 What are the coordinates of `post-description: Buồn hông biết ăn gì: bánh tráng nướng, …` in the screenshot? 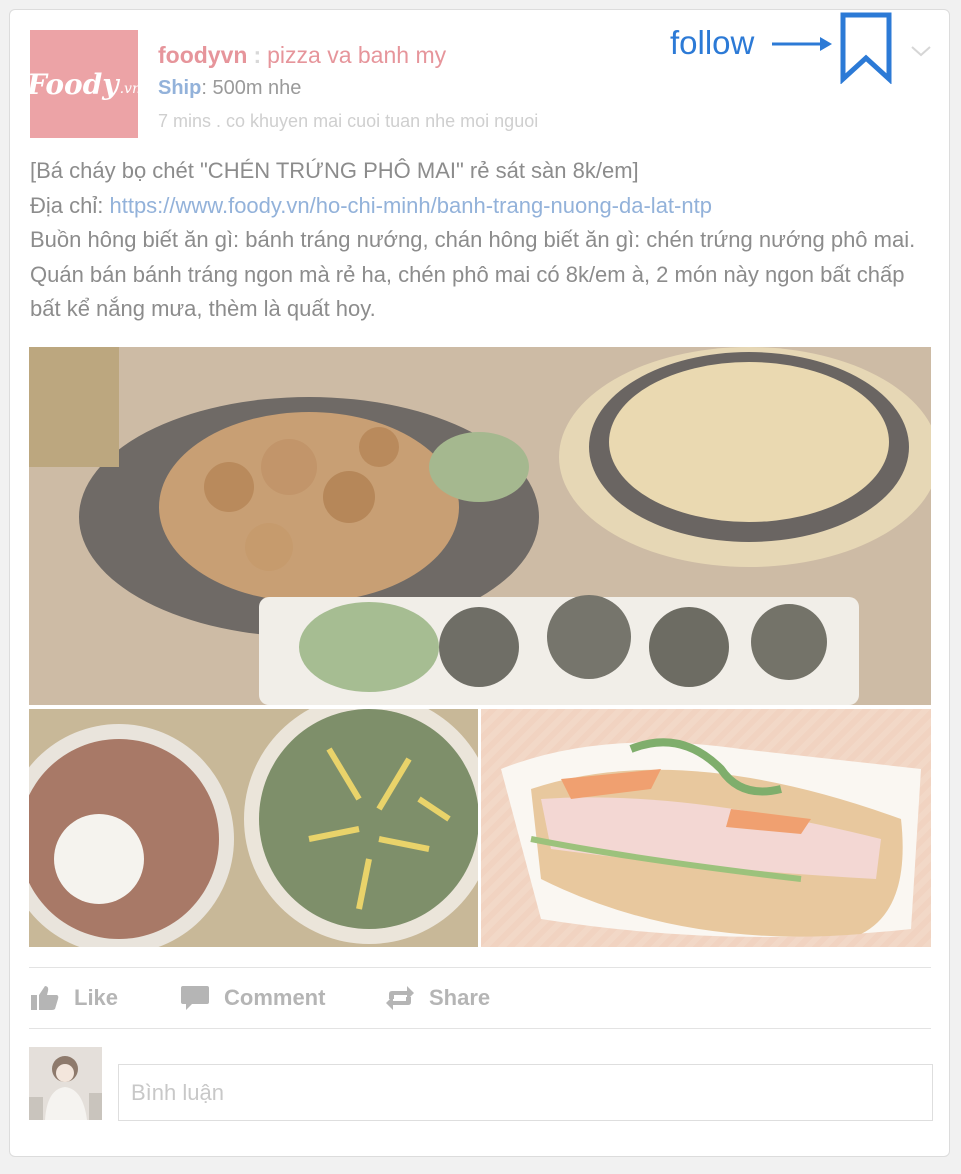 It's located at (473, 274).